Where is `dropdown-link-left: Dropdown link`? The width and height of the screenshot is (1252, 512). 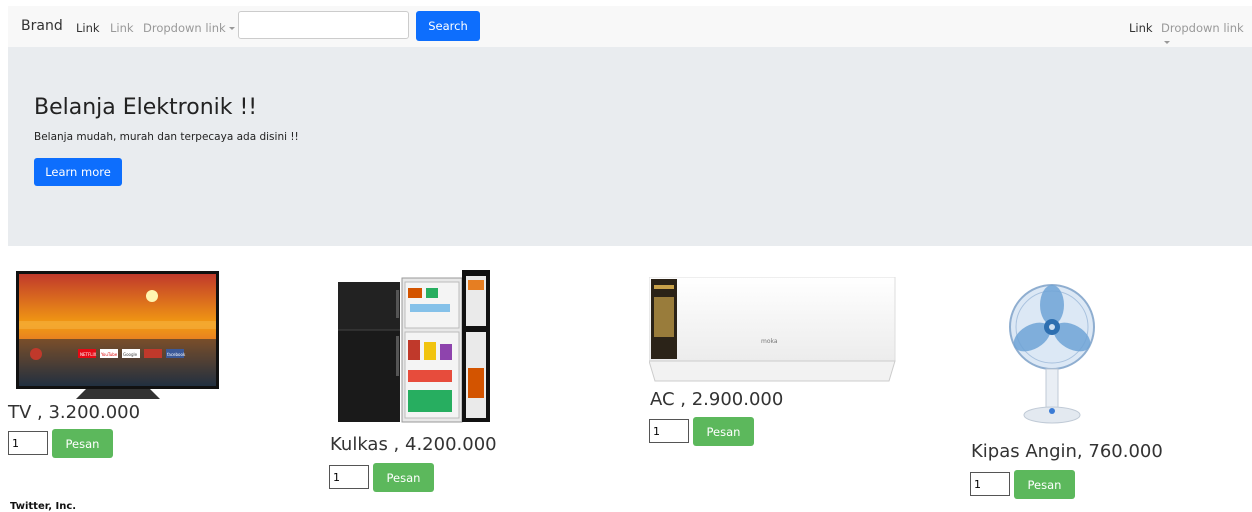
dropdown-link-left: Dropdown link is located at coordinates (189, 28).